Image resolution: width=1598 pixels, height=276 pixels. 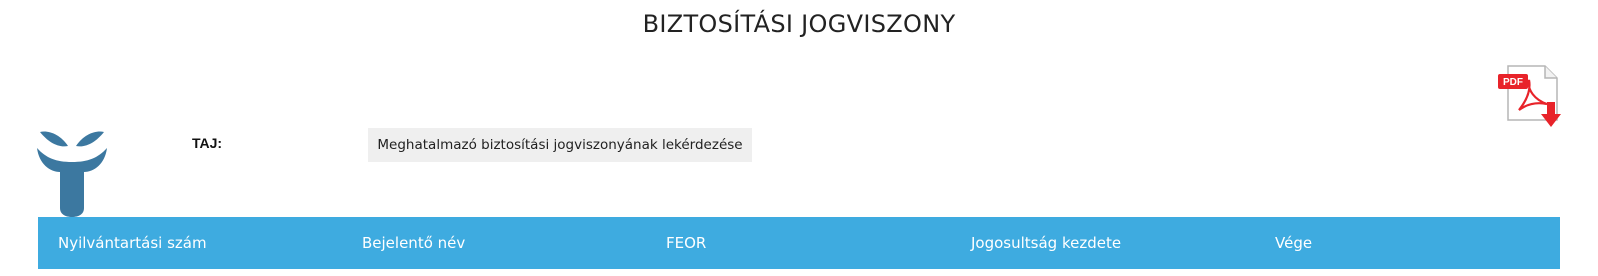 I want to click on pdf-download-icon: PDF, so click(x=1529, y=96).